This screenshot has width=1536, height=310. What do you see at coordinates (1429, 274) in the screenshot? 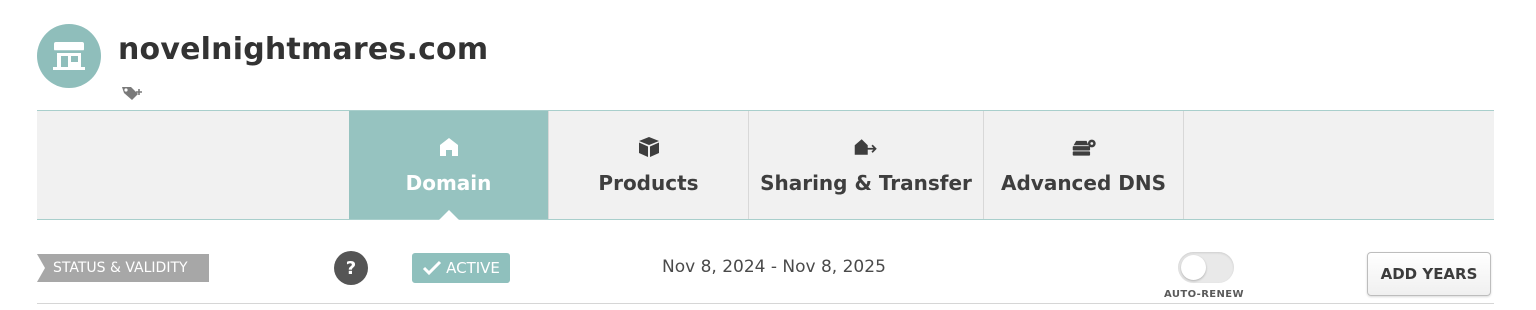
I see `add-years-button: ADD YEARS` at bounding box center [1429, 274].